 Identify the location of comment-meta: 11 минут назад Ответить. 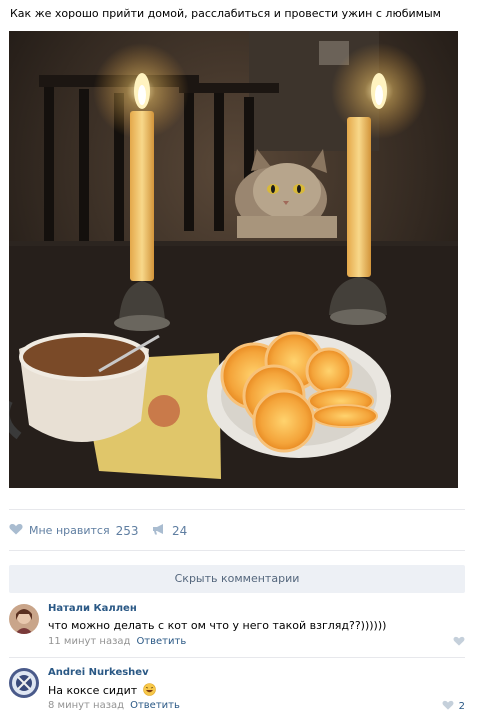
(117, 641).